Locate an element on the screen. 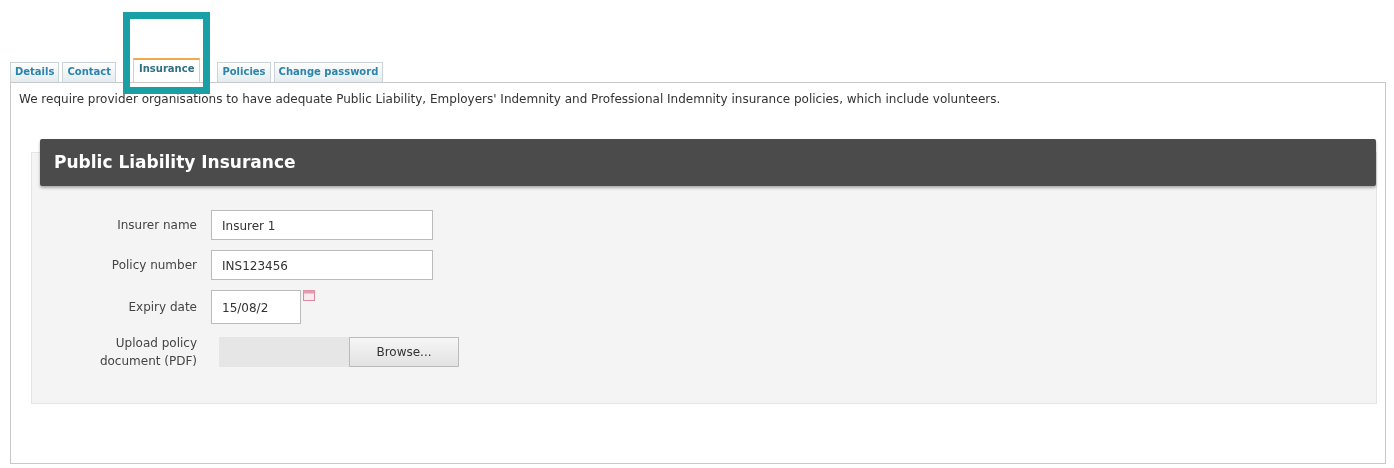  field-label: Expiry date is located at coordinates (162, 307).